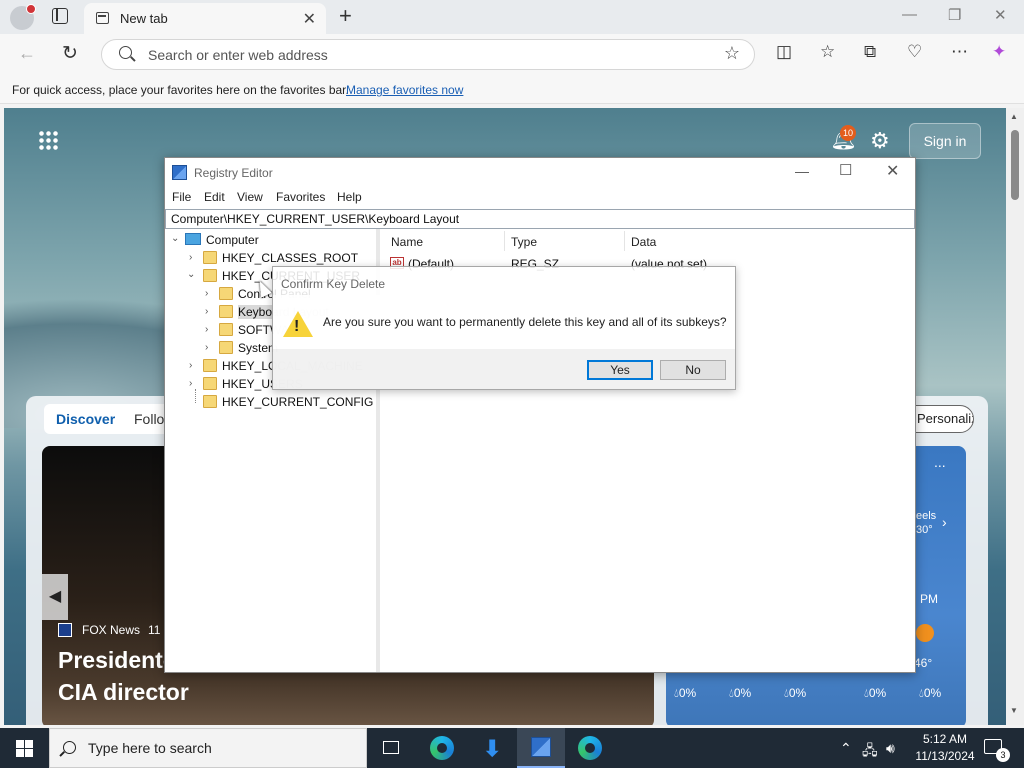 The image size is (1024, 768). I want to click on network-icon: 🖧︎, so click(870, 752).